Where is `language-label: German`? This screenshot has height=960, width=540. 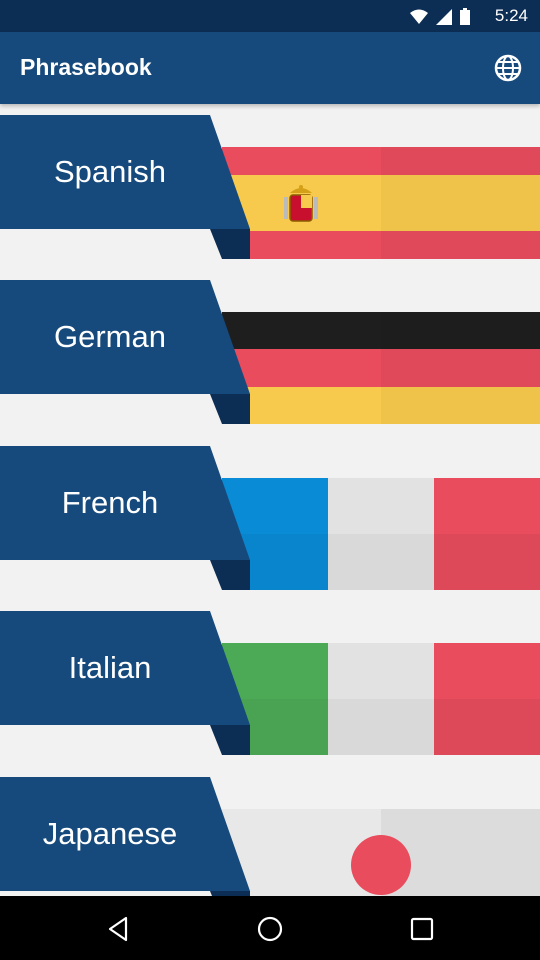 language-label: German is located at coordinates (110, 336).